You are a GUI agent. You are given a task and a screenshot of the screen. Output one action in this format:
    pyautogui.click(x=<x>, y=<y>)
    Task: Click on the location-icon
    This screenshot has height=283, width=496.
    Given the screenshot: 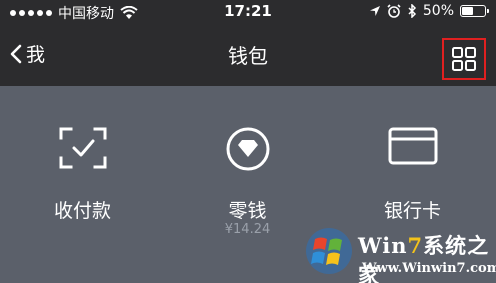 What is the action you would take?
    pyautogui.click(x=374, y=11)
    